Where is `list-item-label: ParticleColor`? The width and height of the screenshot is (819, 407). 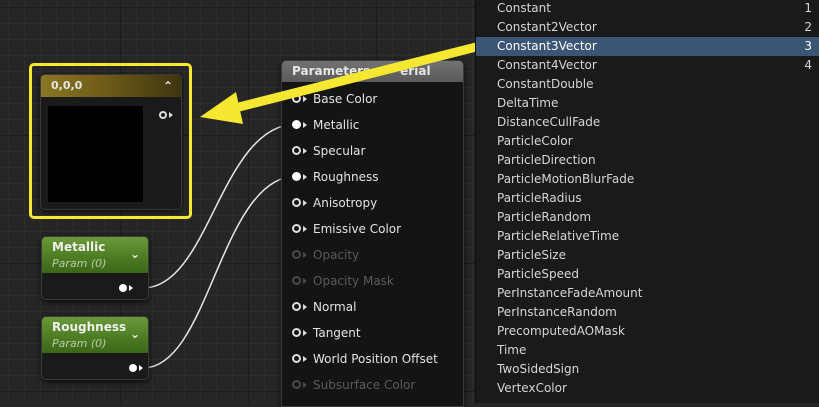 list-item-label: ParticleColor is located at coordinates (535, 141).